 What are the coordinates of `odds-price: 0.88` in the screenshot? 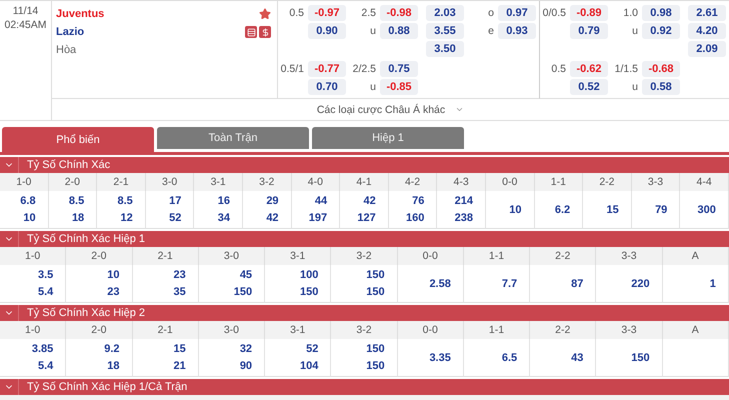 It's located at (399, 31).